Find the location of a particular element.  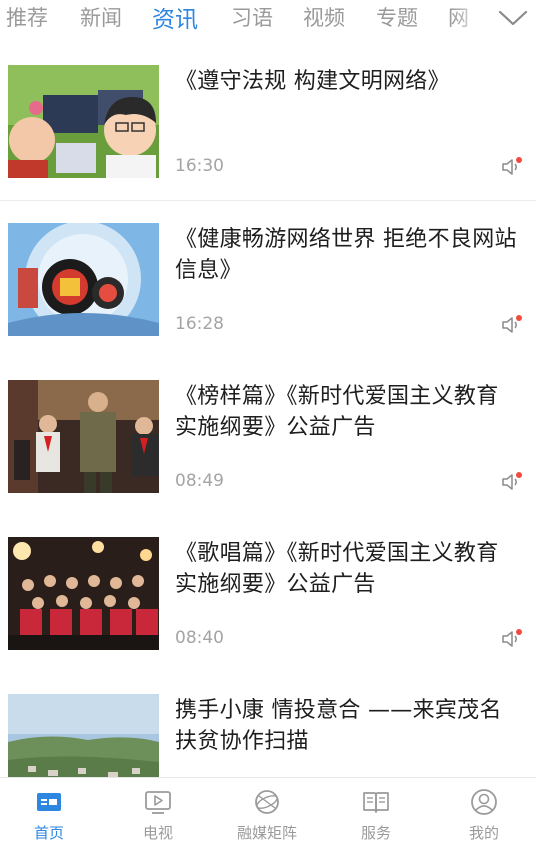

news-time: 08:49 is located at coordinates (199, 481).